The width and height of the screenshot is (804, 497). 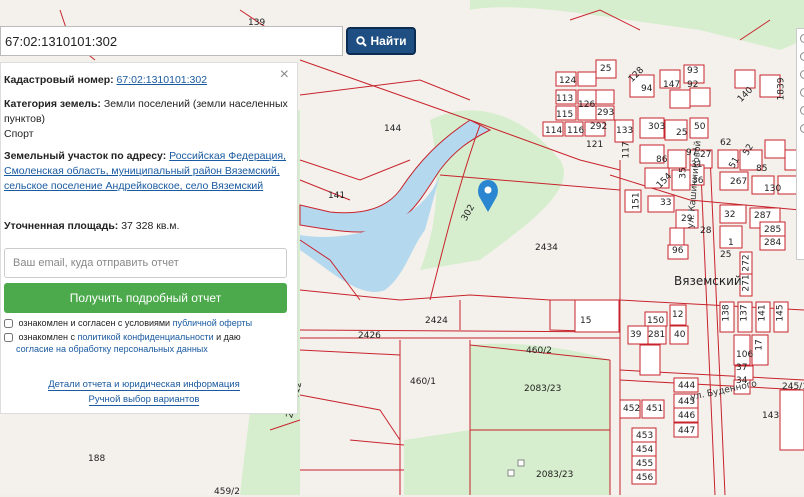 I want to click on cadastral-number-row: Кадастровый номер: 67:02:1310101:302, so click(x=147, y=80).